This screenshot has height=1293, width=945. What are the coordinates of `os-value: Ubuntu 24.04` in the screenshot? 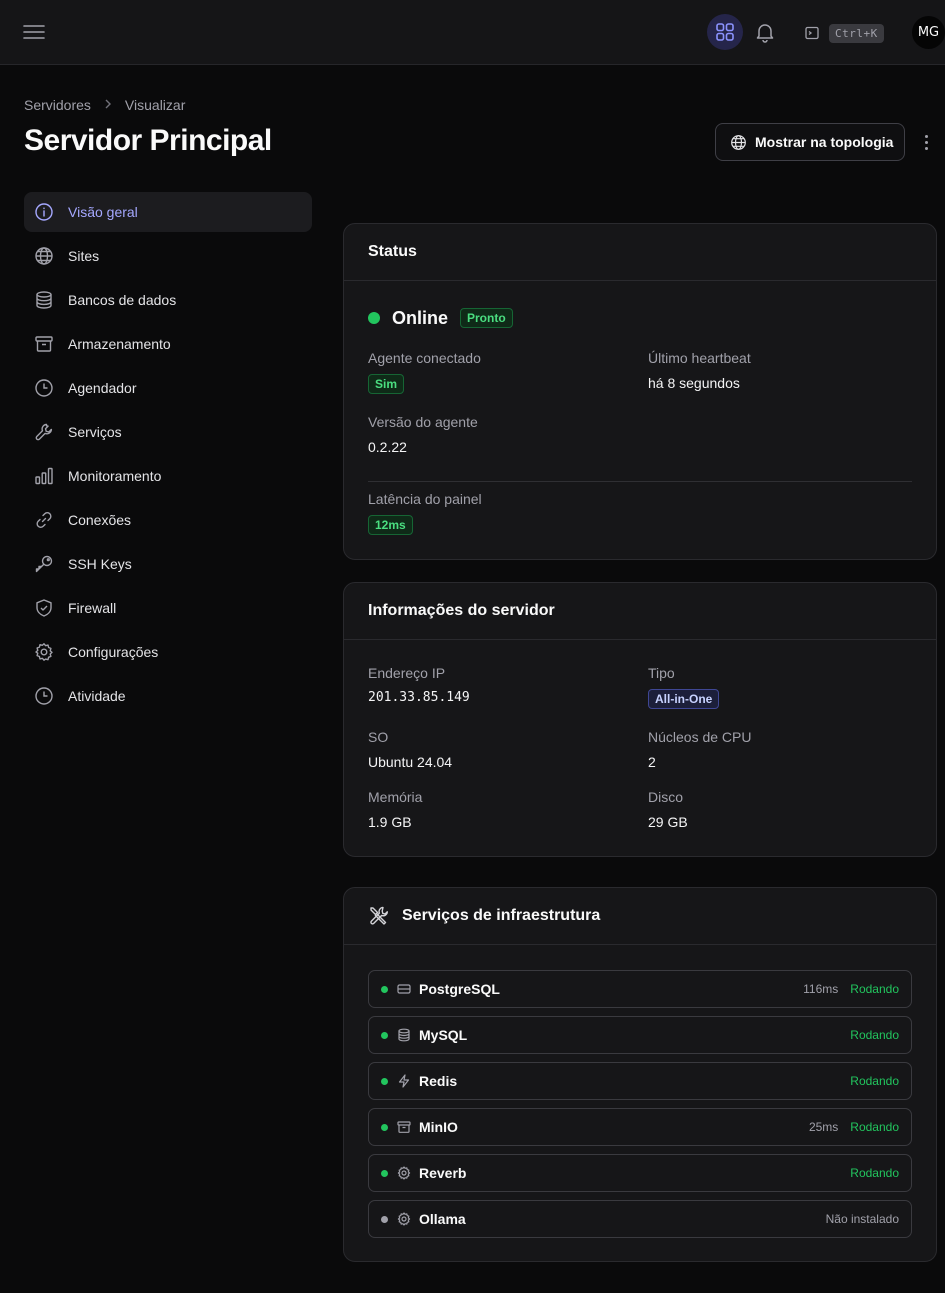 It's located at (410, 762).